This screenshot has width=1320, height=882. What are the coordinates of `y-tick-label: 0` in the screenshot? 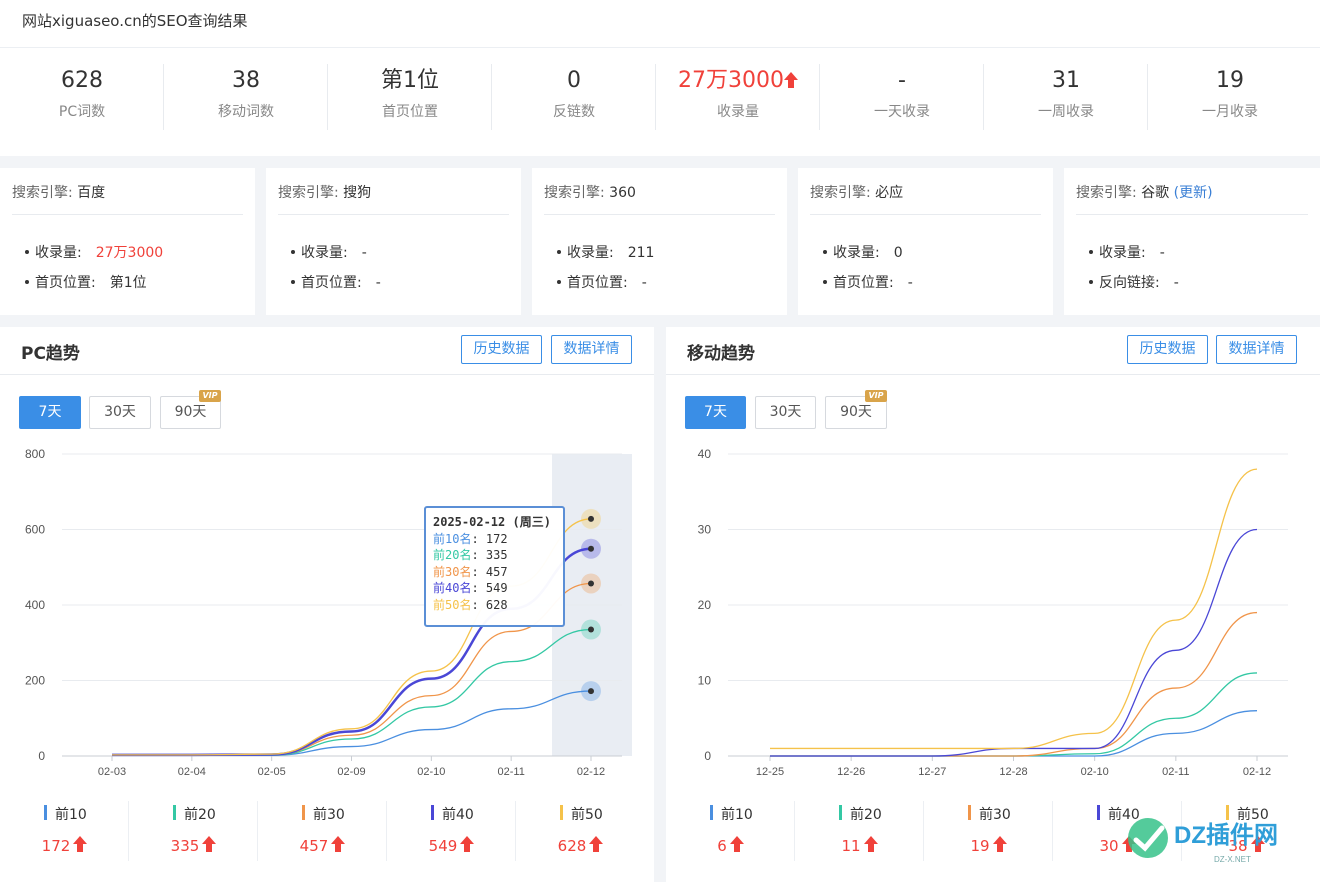 It's located at (41, 756).